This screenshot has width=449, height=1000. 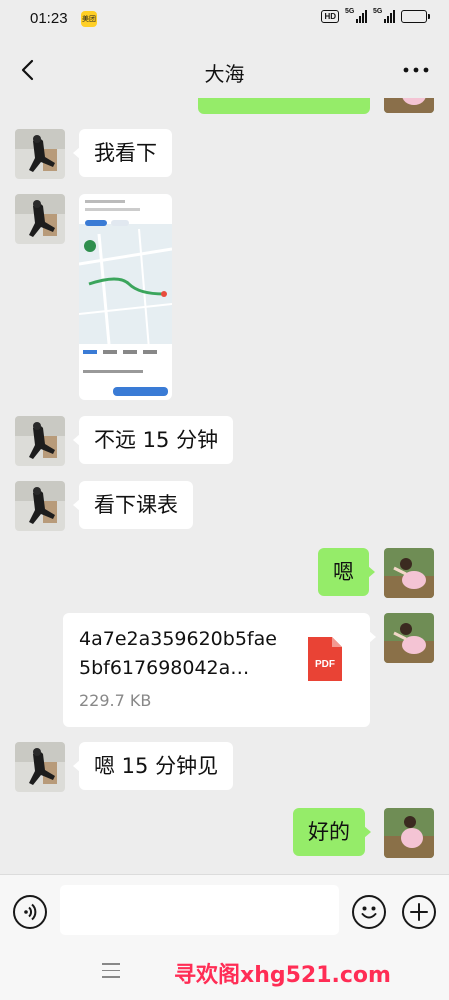 What do you see at coordinates (416, 70) in the screenshot?
I see `more-dots-icon` at bounding box center [416, 70].